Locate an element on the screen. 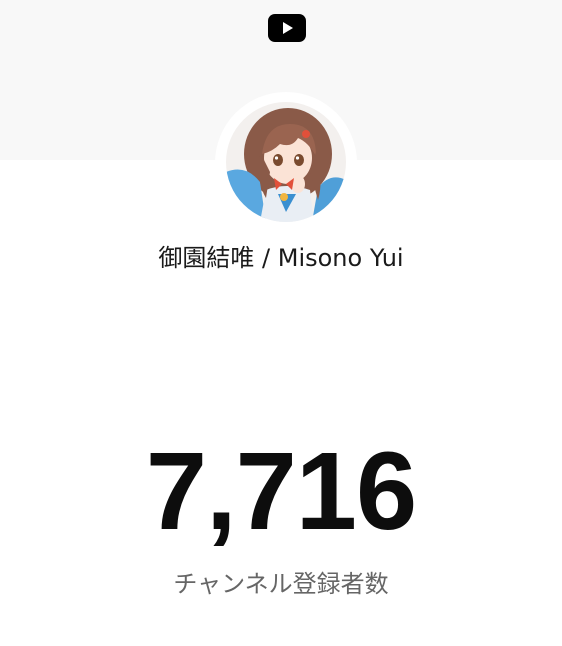 The image size is (562, 646). youtube-play-icon is located at coordinates (287, 28).